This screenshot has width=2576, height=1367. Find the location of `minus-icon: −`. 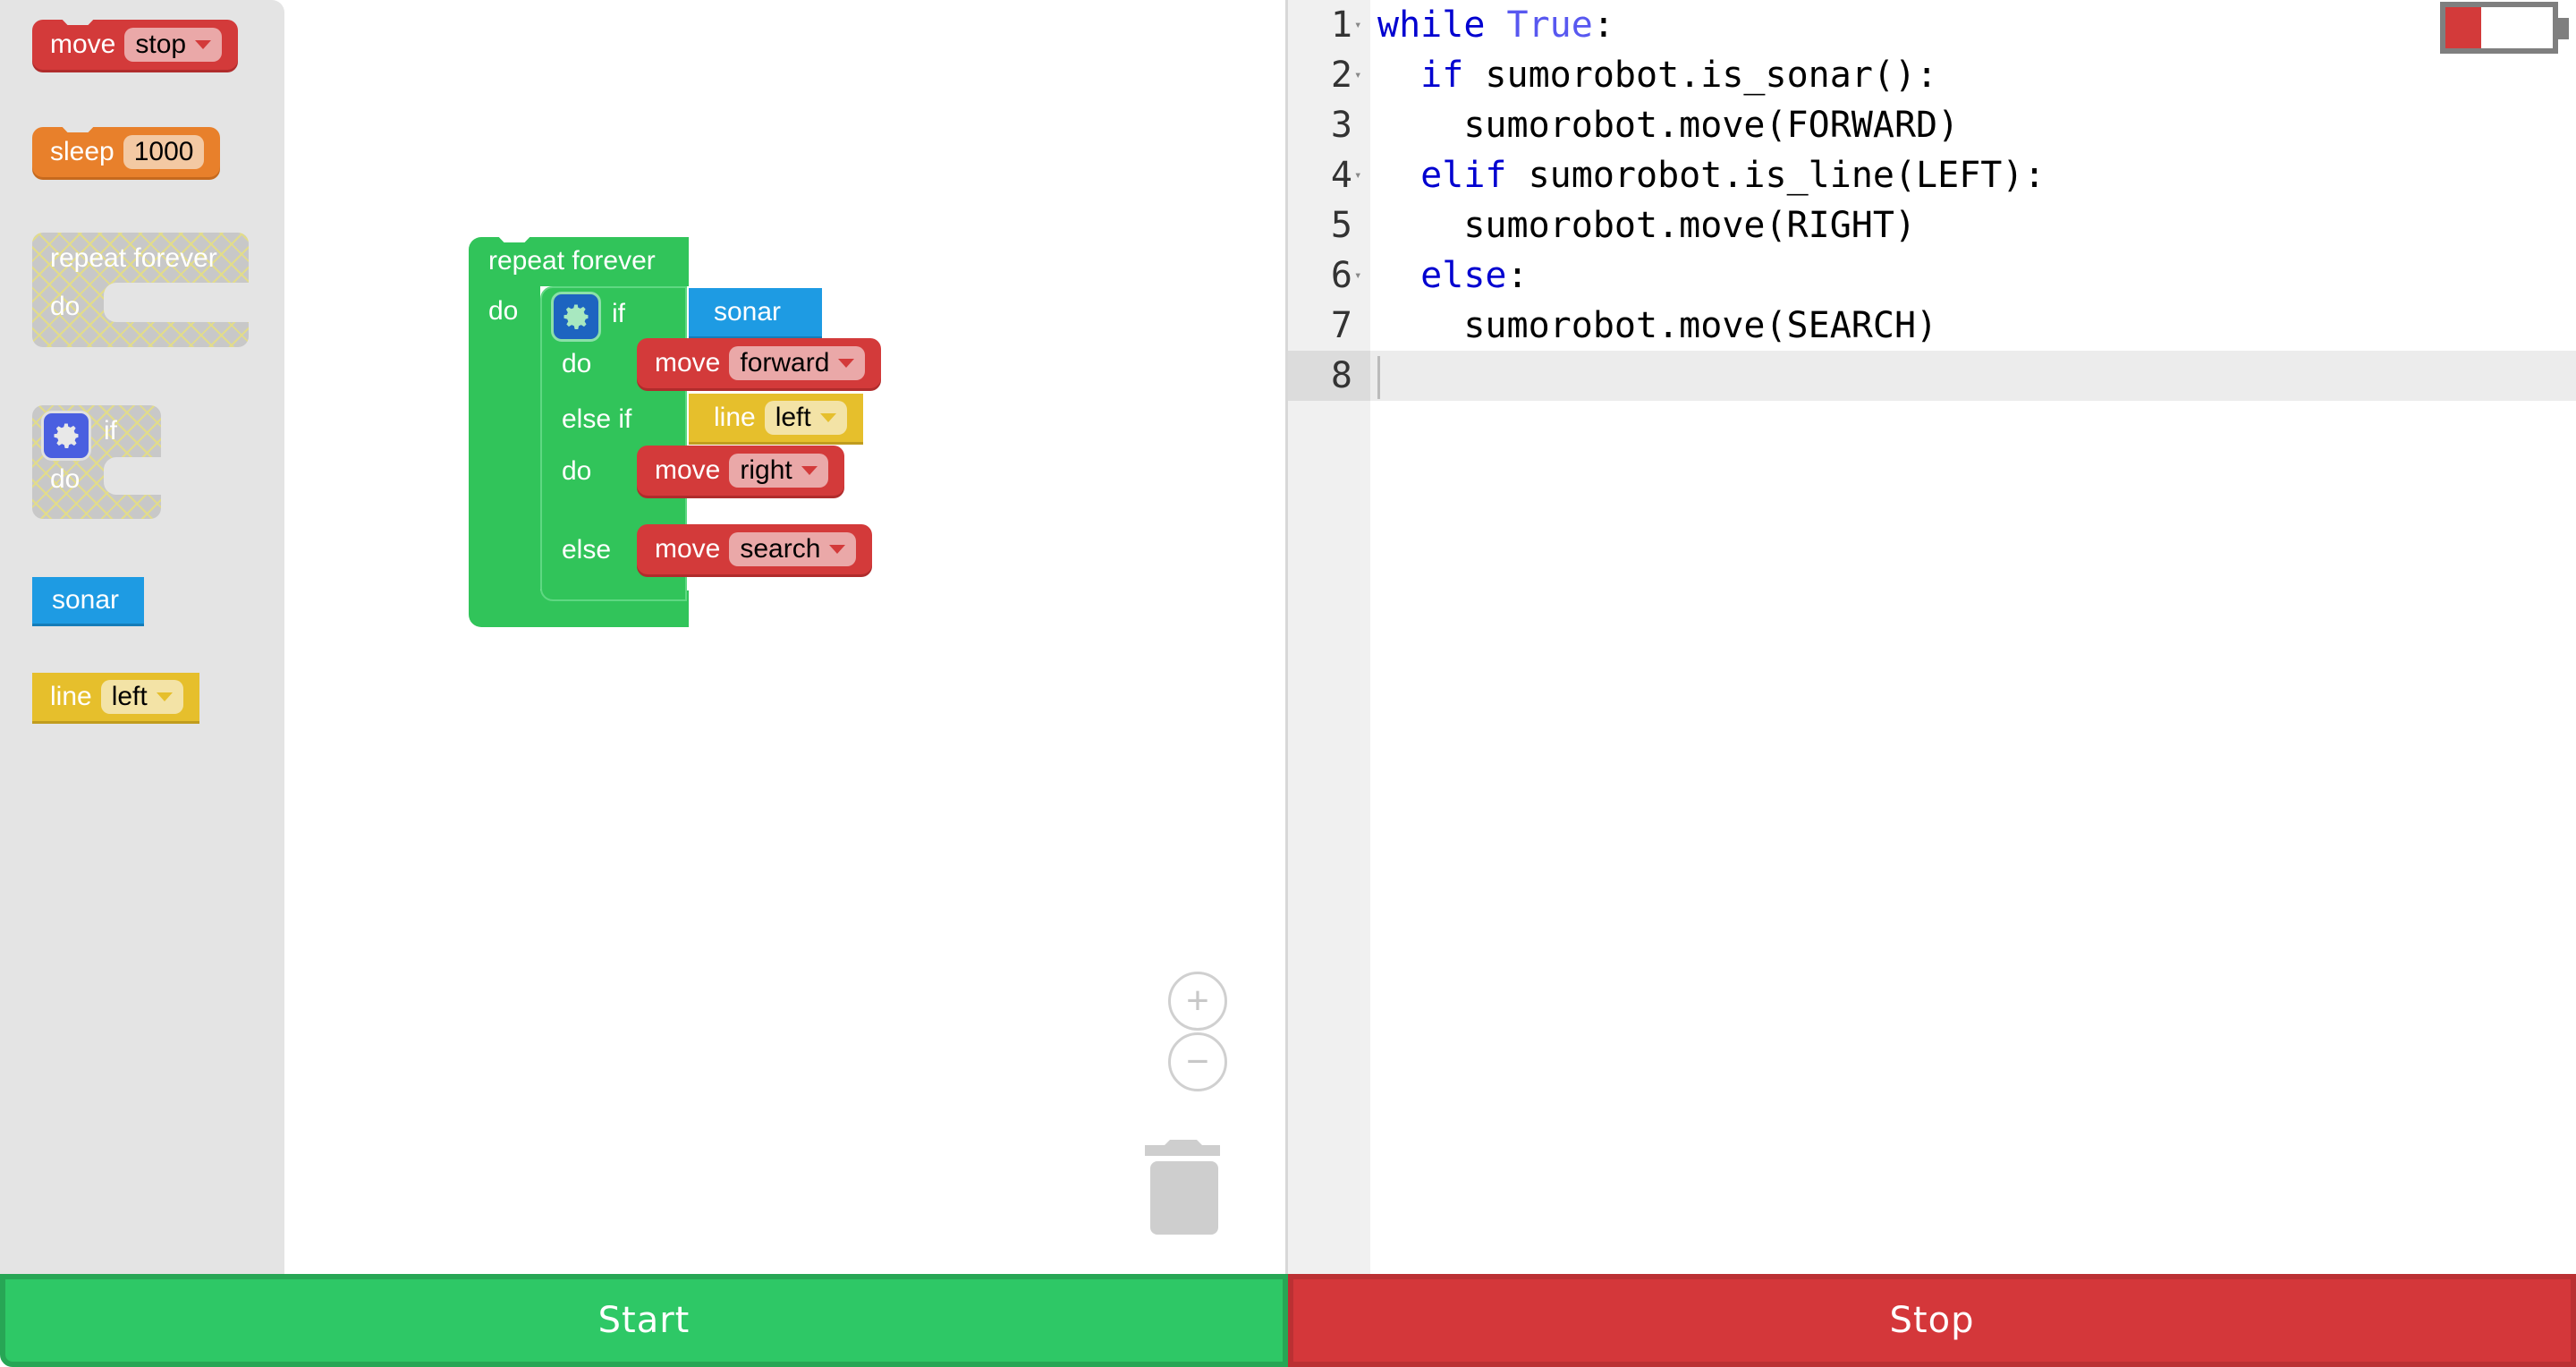

minus-icon: − is located at coordinates (1197, 1061).